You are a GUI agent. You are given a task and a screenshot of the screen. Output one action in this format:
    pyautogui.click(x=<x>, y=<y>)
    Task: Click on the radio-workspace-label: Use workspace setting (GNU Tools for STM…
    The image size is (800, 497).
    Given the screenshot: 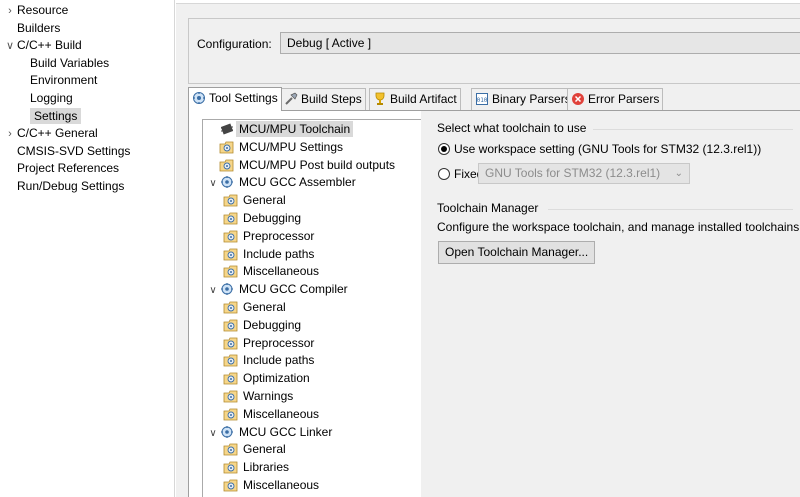 What is the action you would take?
    pyautogui.click(x=608, y=149)
    